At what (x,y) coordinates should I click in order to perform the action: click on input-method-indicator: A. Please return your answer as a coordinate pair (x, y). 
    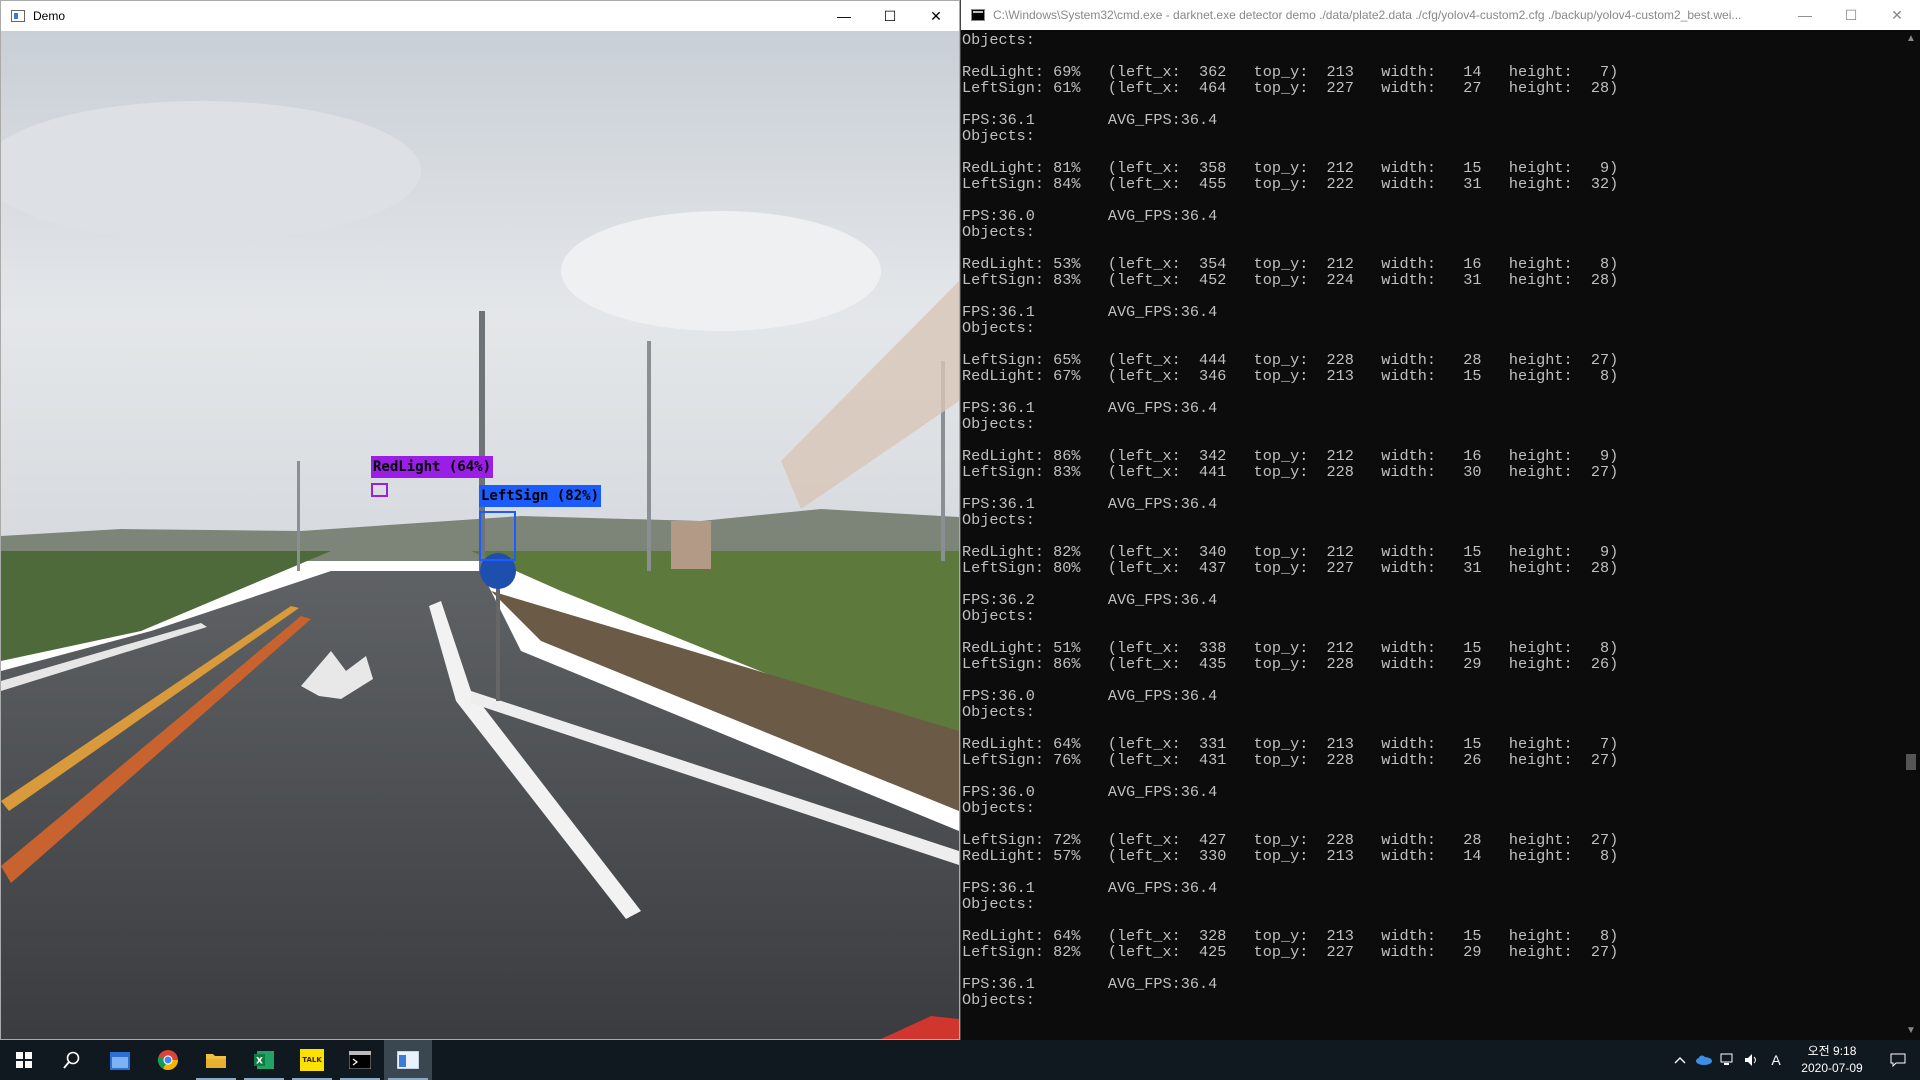
    Looking at the image, I should click on (1776, 1060).